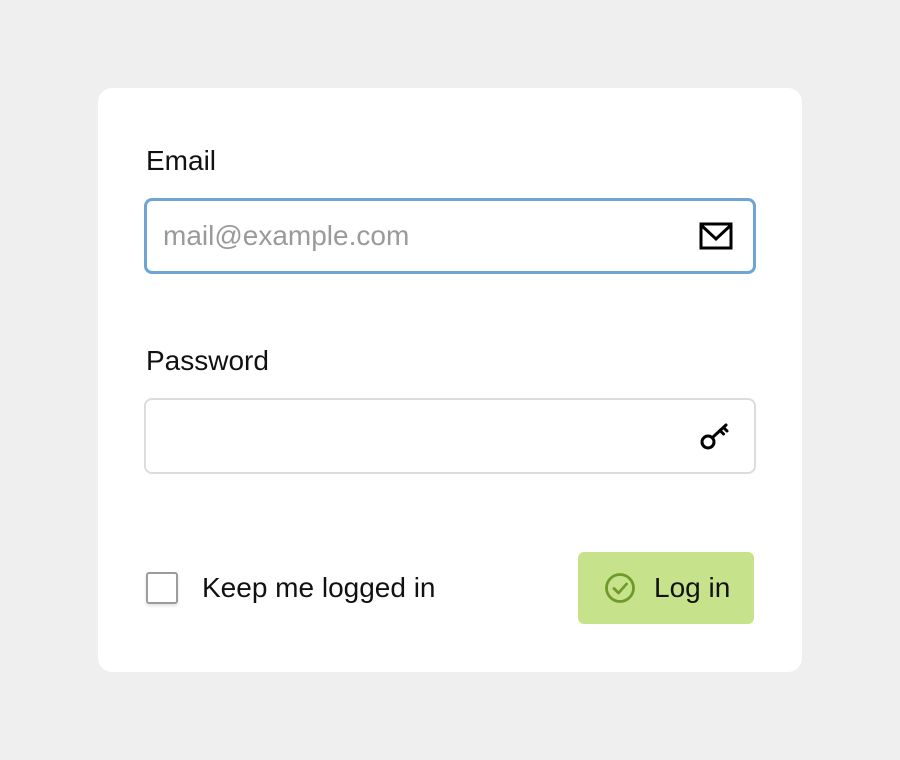 This screenshot has height=760, width=900. I want to click on key-icon, so click(715, 436).